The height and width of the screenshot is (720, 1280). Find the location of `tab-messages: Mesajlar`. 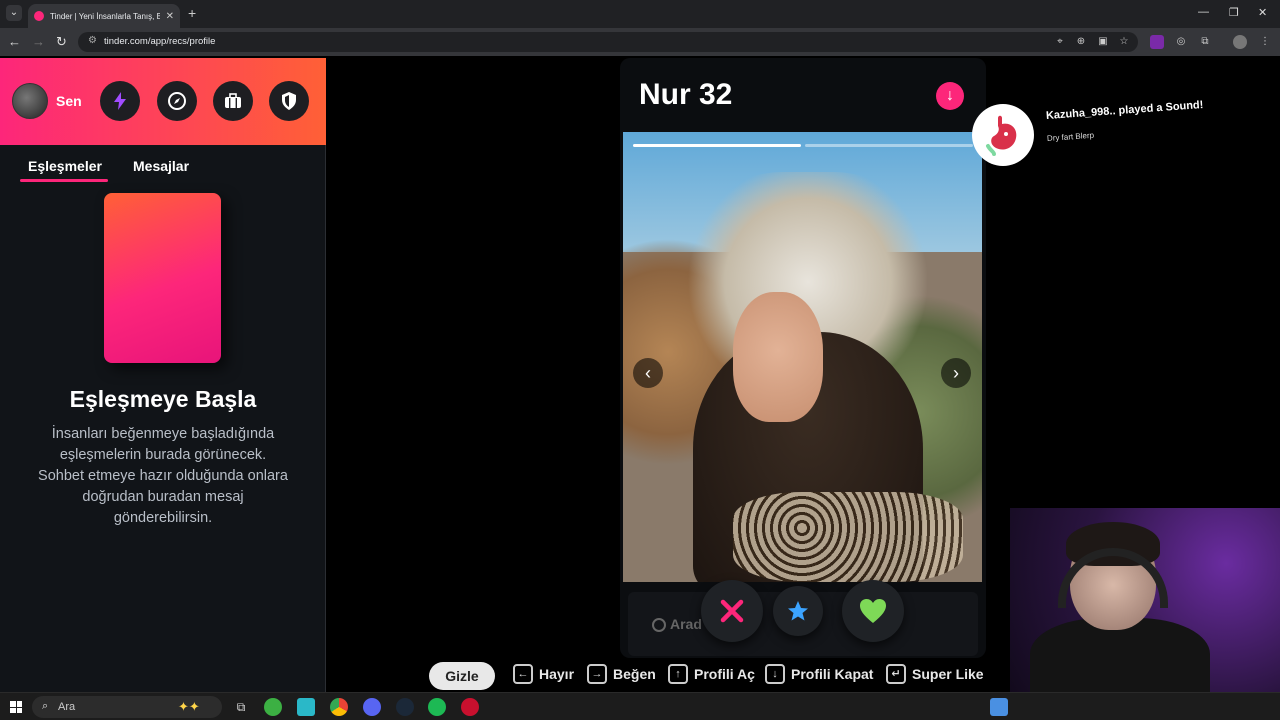

tab-messages: Mesajlar is located at coordinates (161, 166).